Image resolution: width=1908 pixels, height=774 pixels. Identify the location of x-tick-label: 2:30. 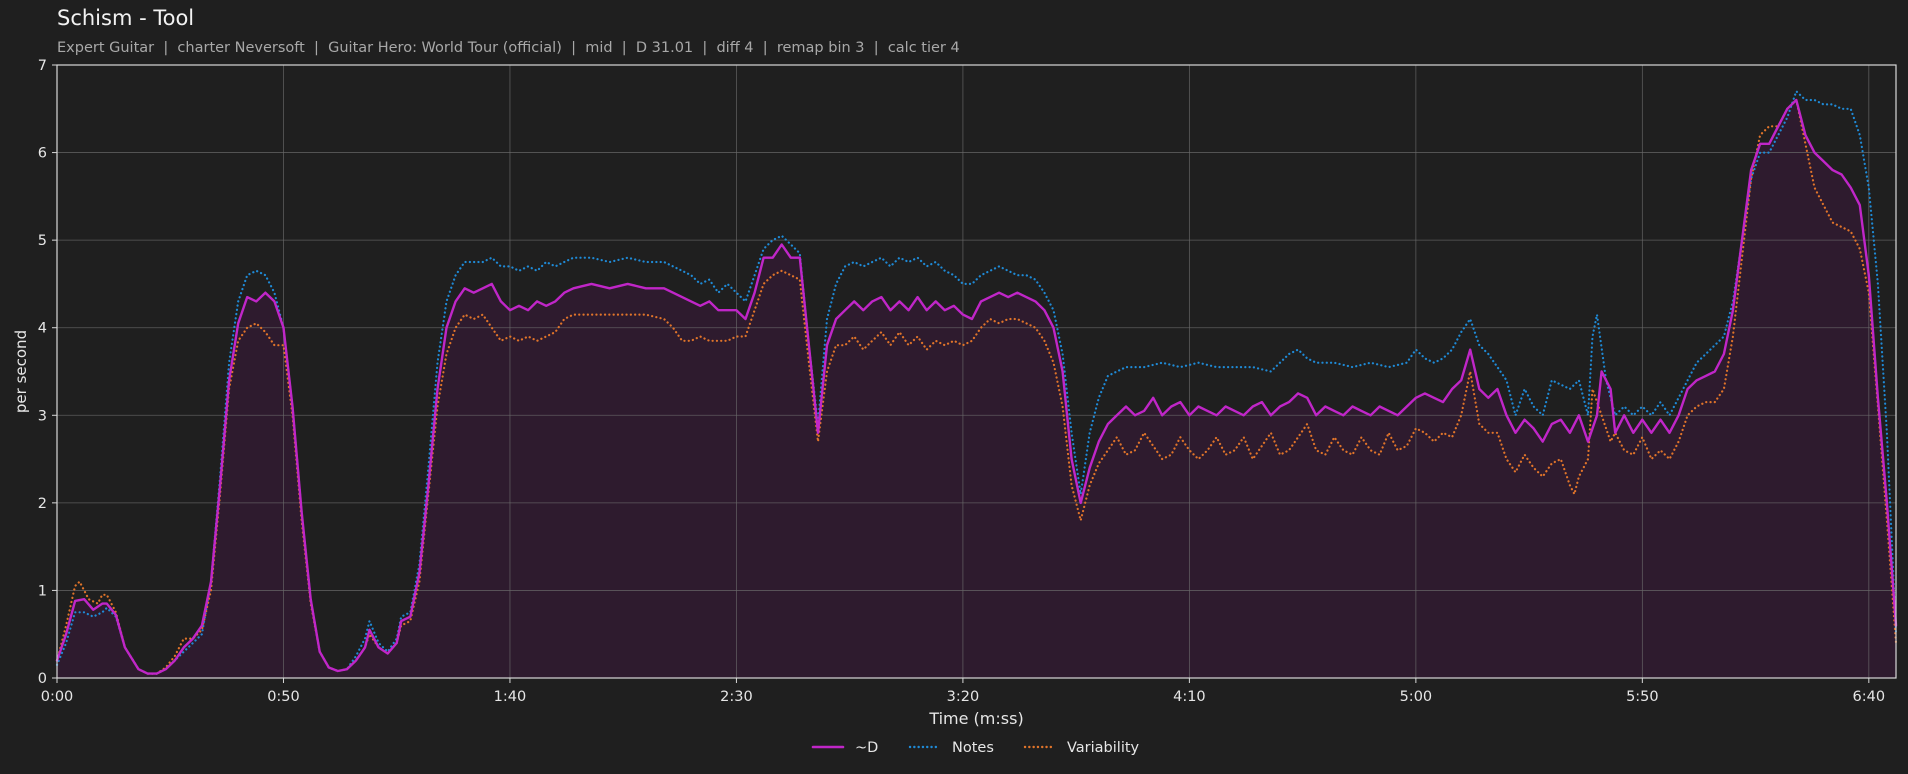
(736, 697).